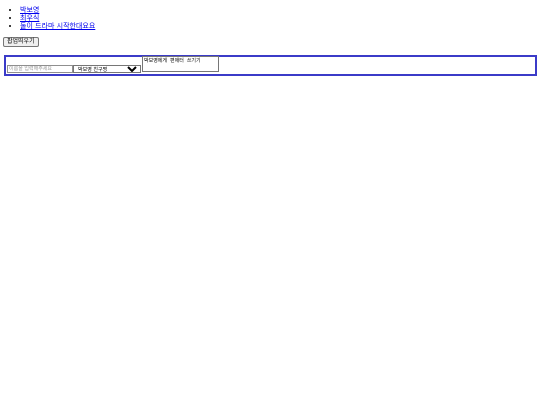 The height and width of the screenshot is (405, 540). Describe the element at coordinates (21, 42) in the screenshot. I see `open-popup-button: 팝업띄우기` at that location.